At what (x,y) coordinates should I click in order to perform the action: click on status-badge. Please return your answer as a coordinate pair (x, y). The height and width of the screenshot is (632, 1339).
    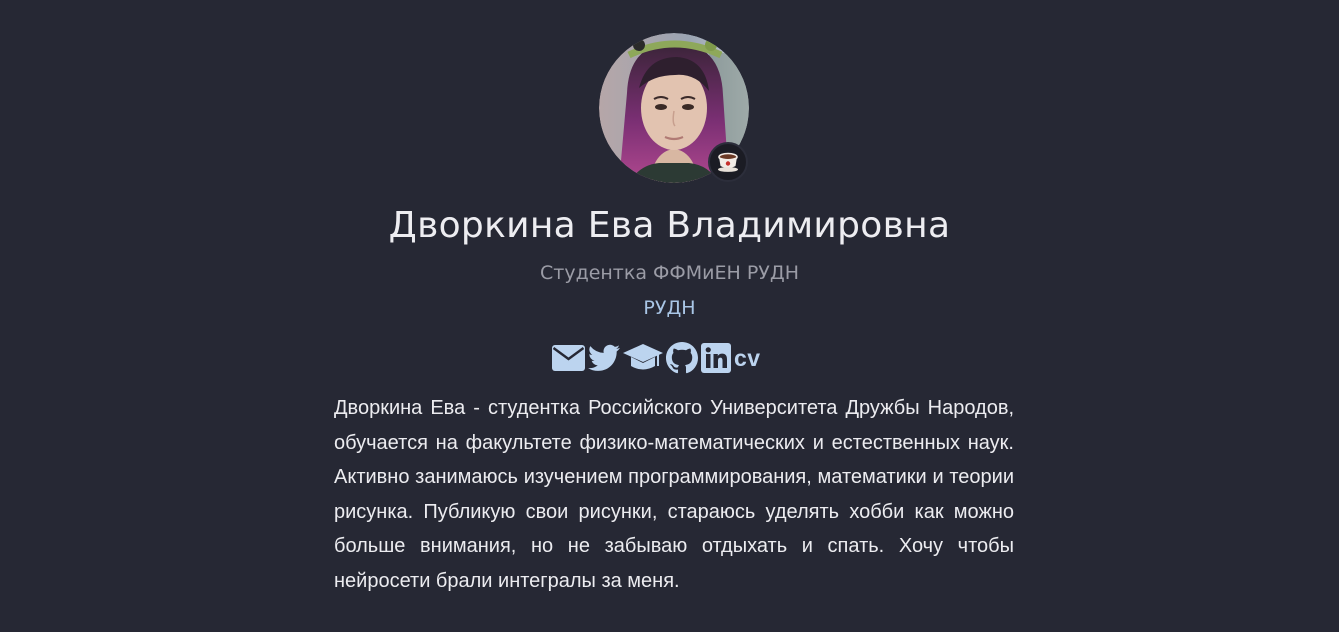
    Looking at the image, I should click on (728, 162).